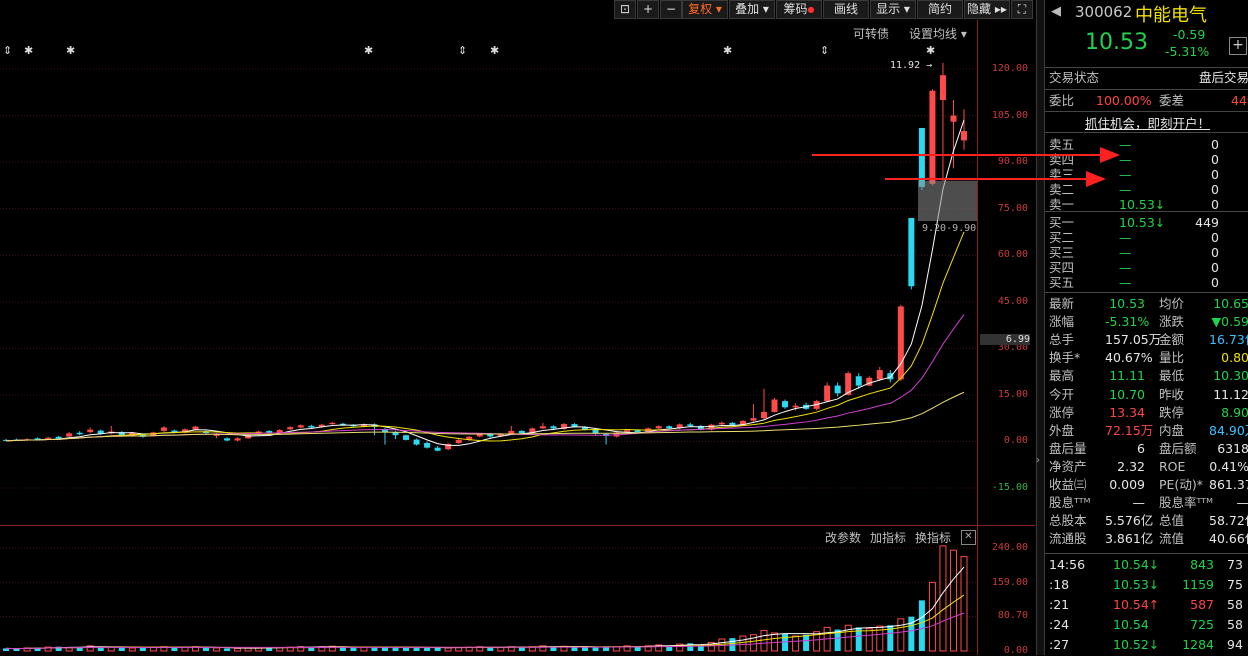 This screenshot has width=1248, height=656. What do you see at coordinates (966, 167) in the screenshot?
I see `annotation-arrows` at bounding box center [966, 167].